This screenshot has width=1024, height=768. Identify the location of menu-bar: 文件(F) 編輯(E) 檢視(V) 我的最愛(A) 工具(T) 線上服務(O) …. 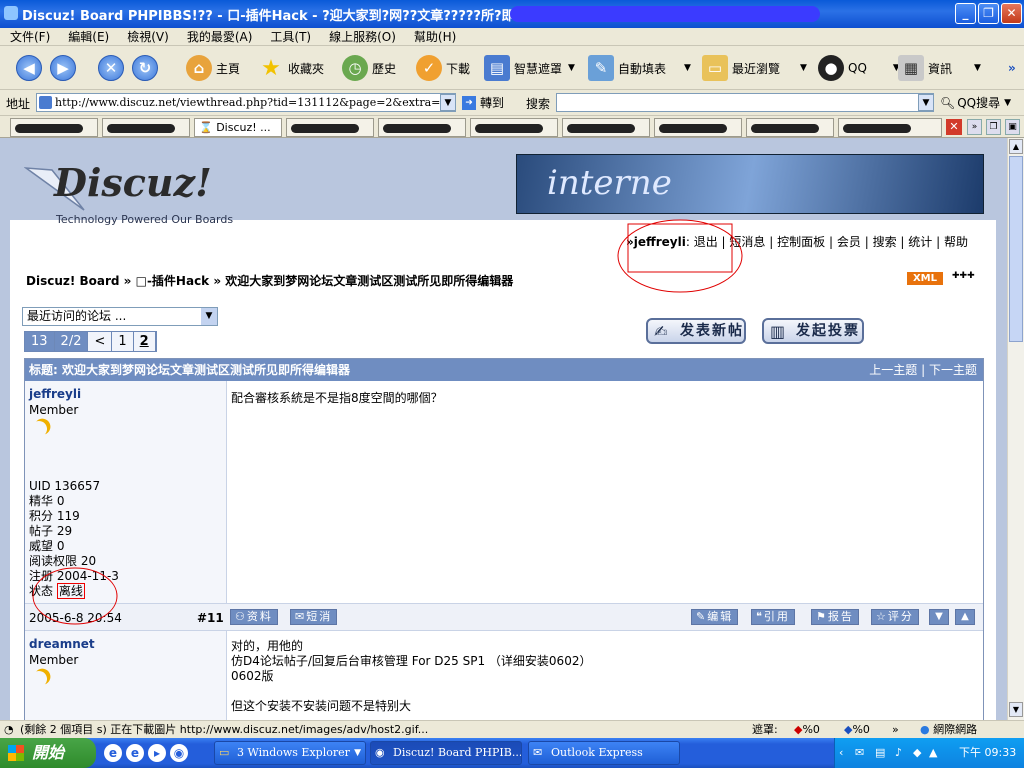
(512, 37).